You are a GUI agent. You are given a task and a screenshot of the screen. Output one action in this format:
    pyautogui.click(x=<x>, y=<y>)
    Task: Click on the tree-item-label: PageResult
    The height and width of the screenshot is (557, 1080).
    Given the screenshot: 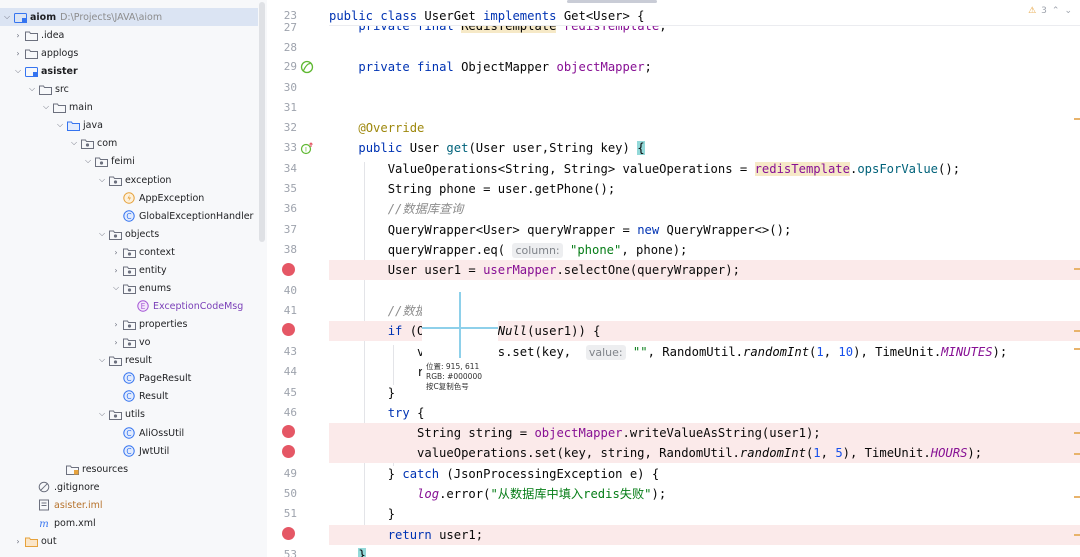 What is the action you would take?
    pyautogui.click(x=165, y=378)
    